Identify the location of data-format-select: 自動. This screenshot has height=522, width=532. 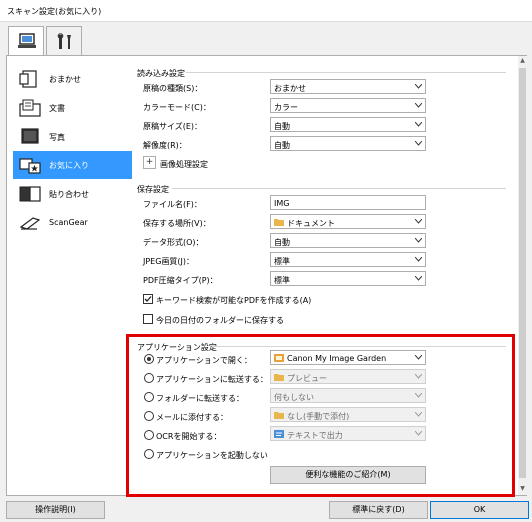
(348, 240).